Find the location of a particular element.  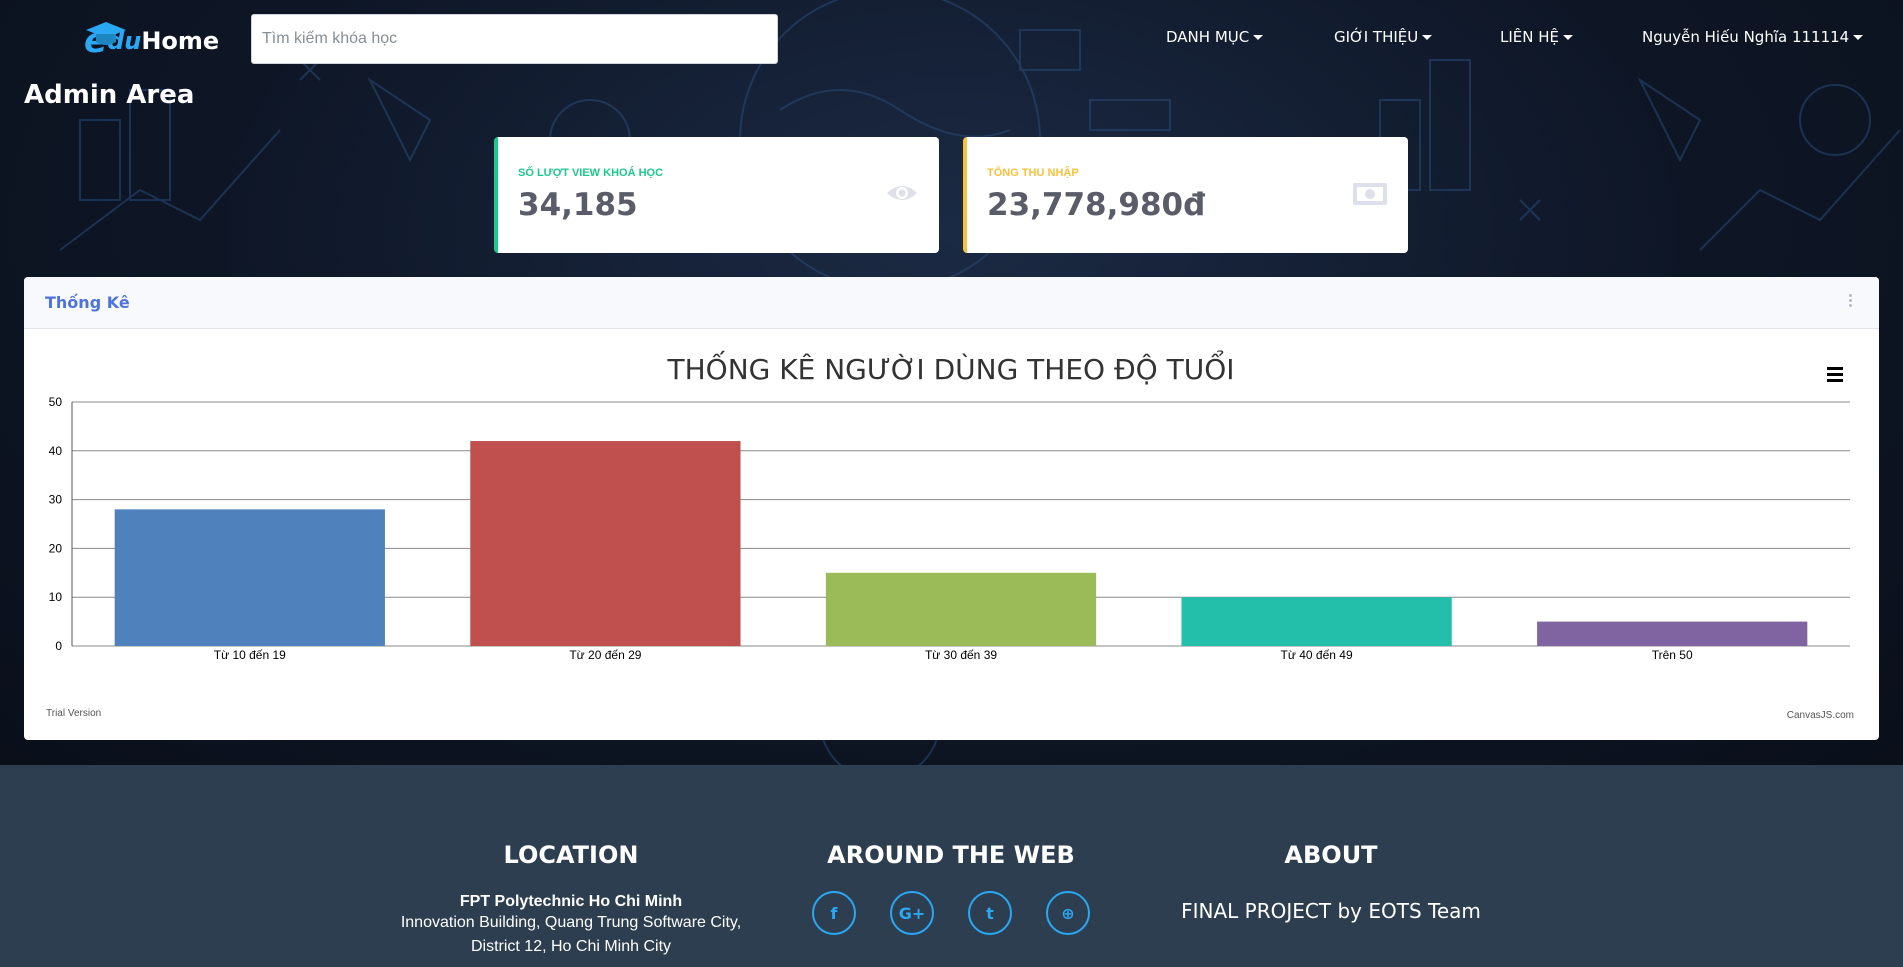

y-tick-label: 0 is located at coordinates (58, 646).